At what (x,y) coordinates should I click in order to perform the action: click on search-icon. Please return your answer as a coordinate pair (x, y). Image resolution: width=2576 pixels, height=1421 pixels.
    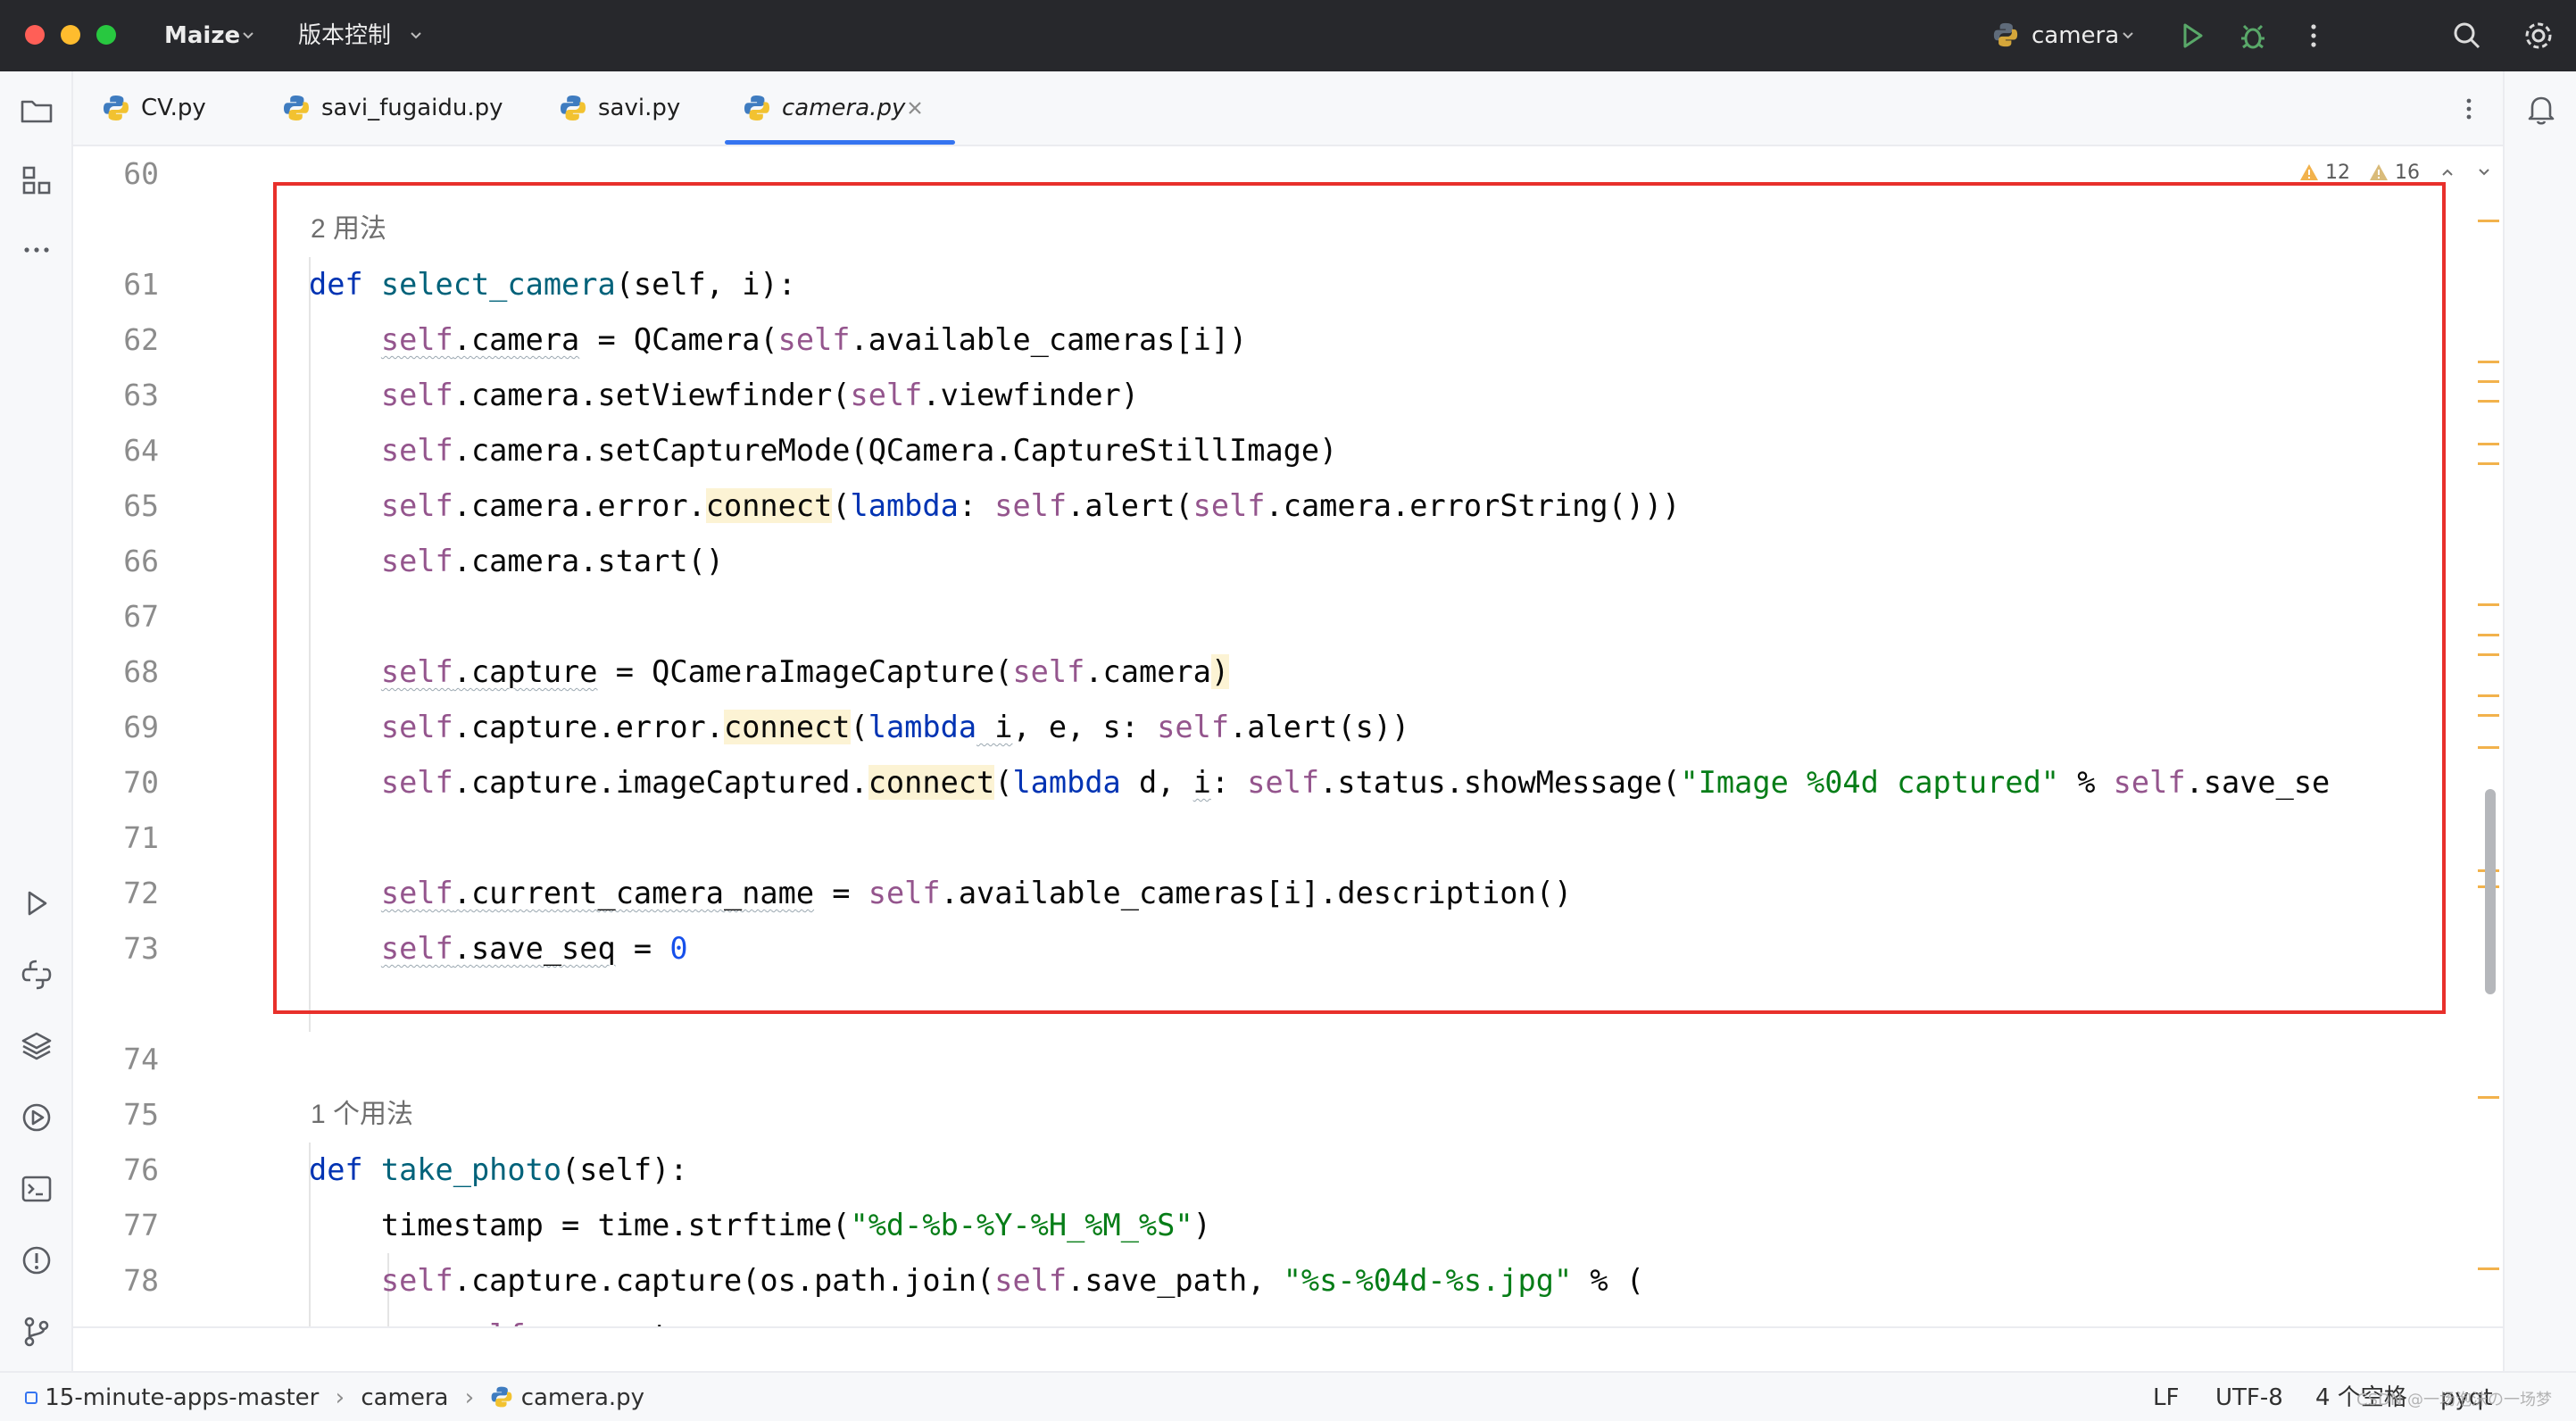
    Looking at the image, I should click on (2467, 35).